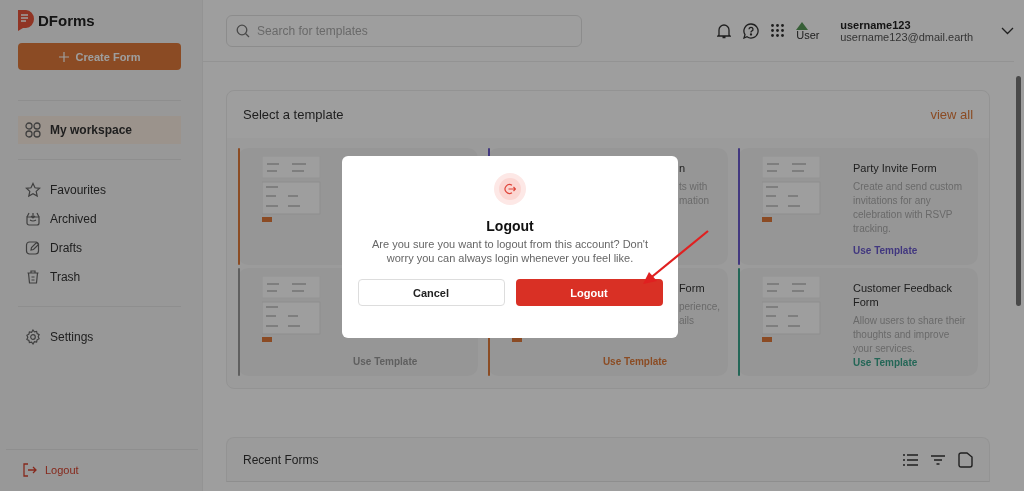 The height and width of the screenshot is (491, 1024). What do you see at coordinates (876, 24) in the screenshot?
I see `user-name: username123` at bounding box center [876, 24].